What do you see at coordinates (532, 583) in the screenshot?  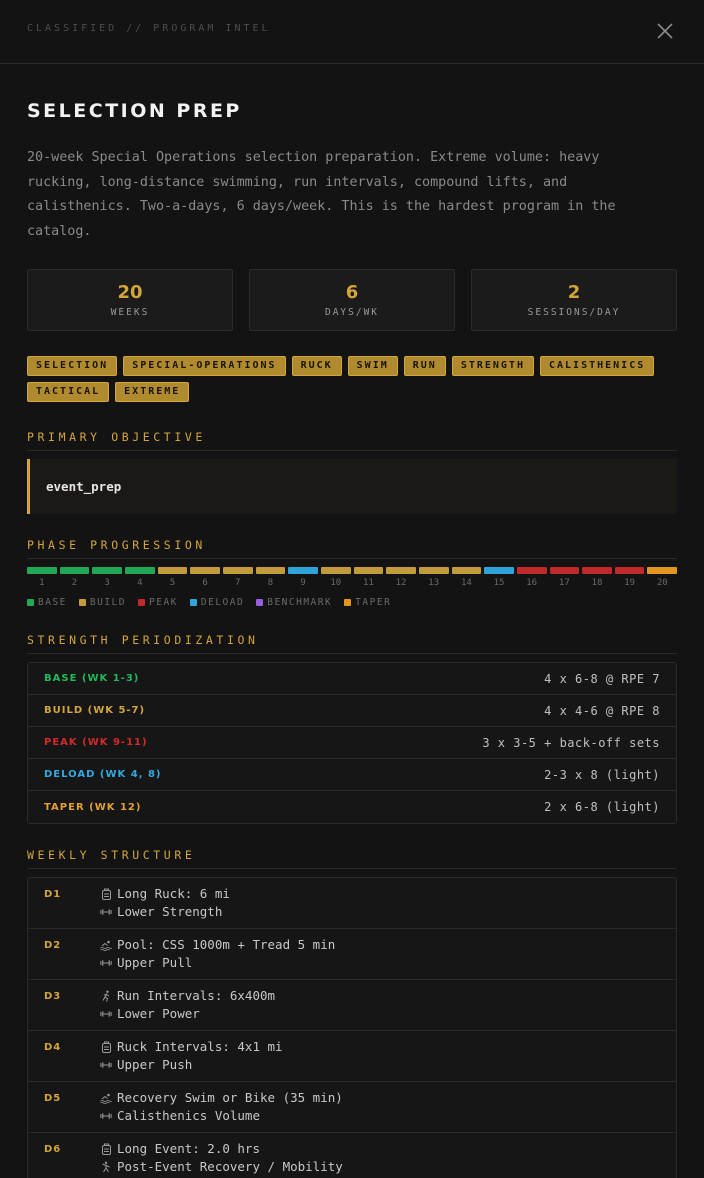 I see `week-number: 16` at bounding box center [532, 583].